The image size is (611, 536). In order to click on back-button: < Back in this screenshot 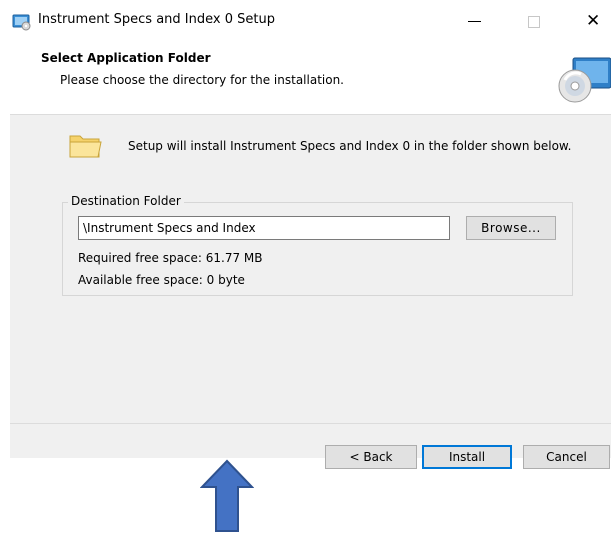, I will do `click(371, 457)`.